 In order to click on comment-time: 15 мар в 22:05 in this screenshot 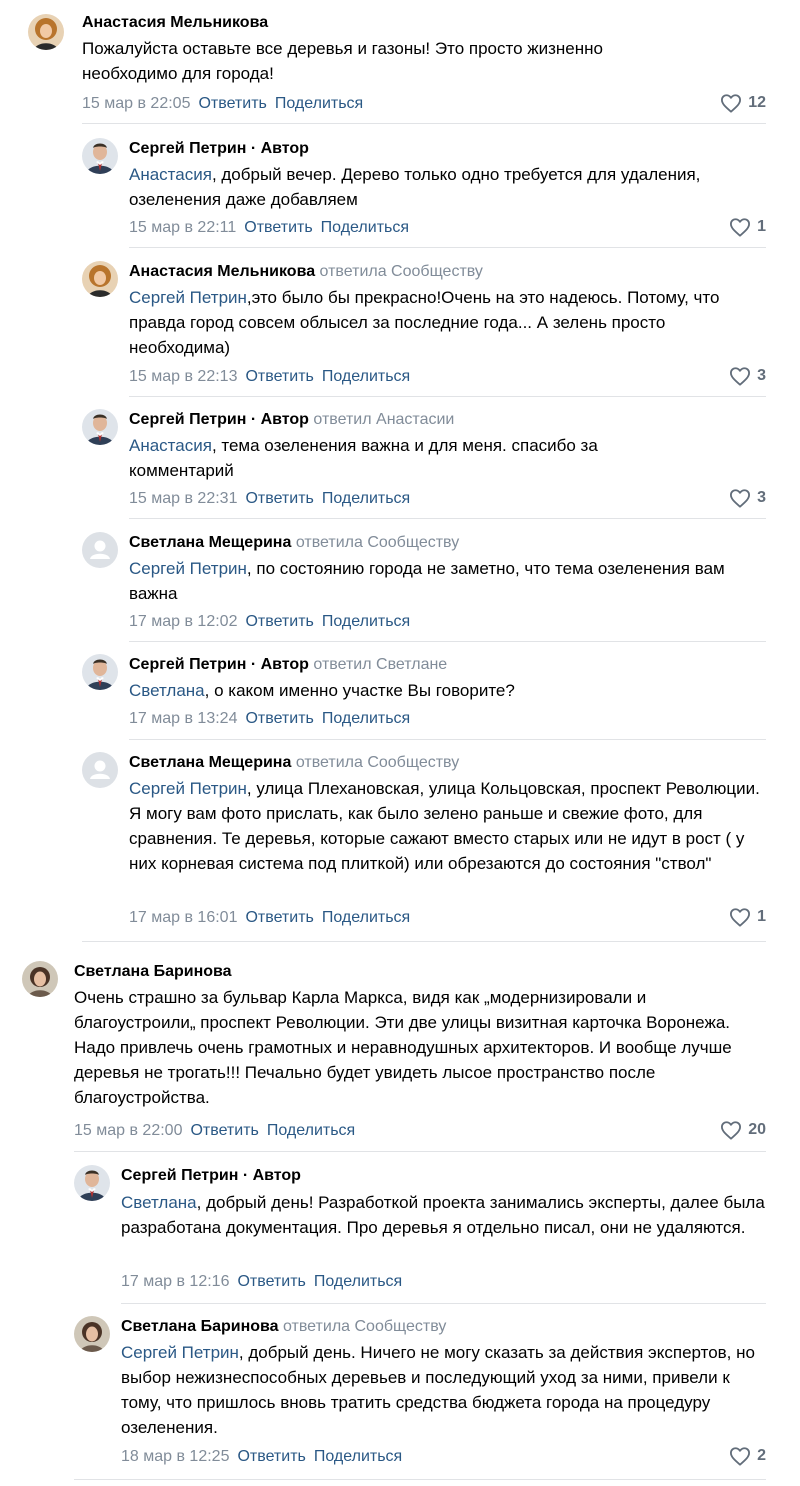, I will do `click(136, 103)`.